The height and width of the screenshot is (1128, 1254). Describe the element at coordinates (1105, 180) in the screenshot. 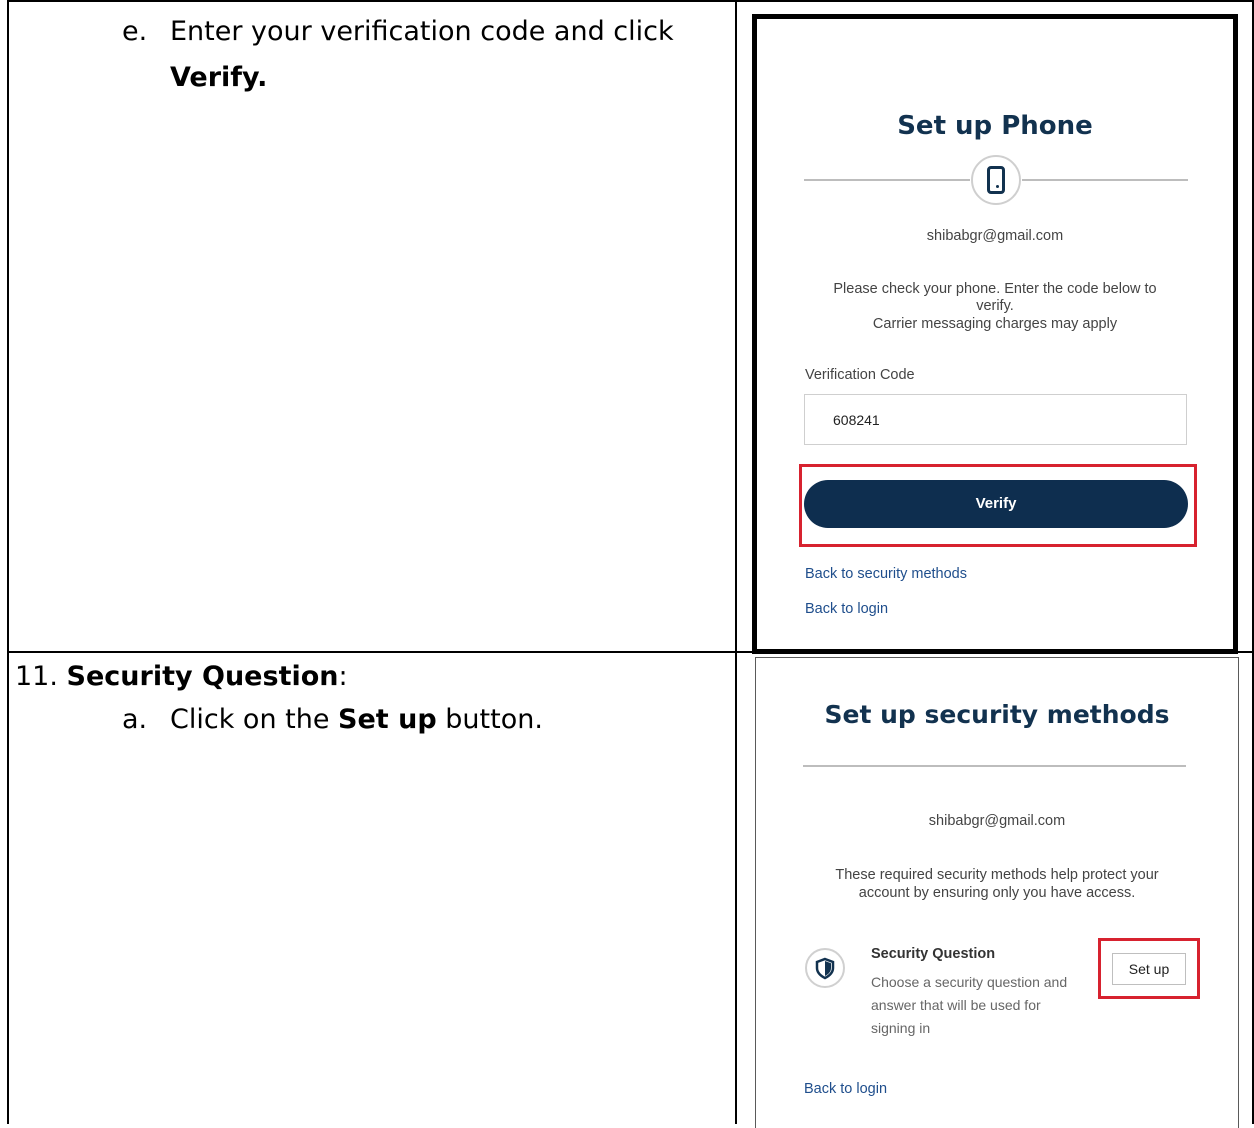

I see `divider-right` at that location.